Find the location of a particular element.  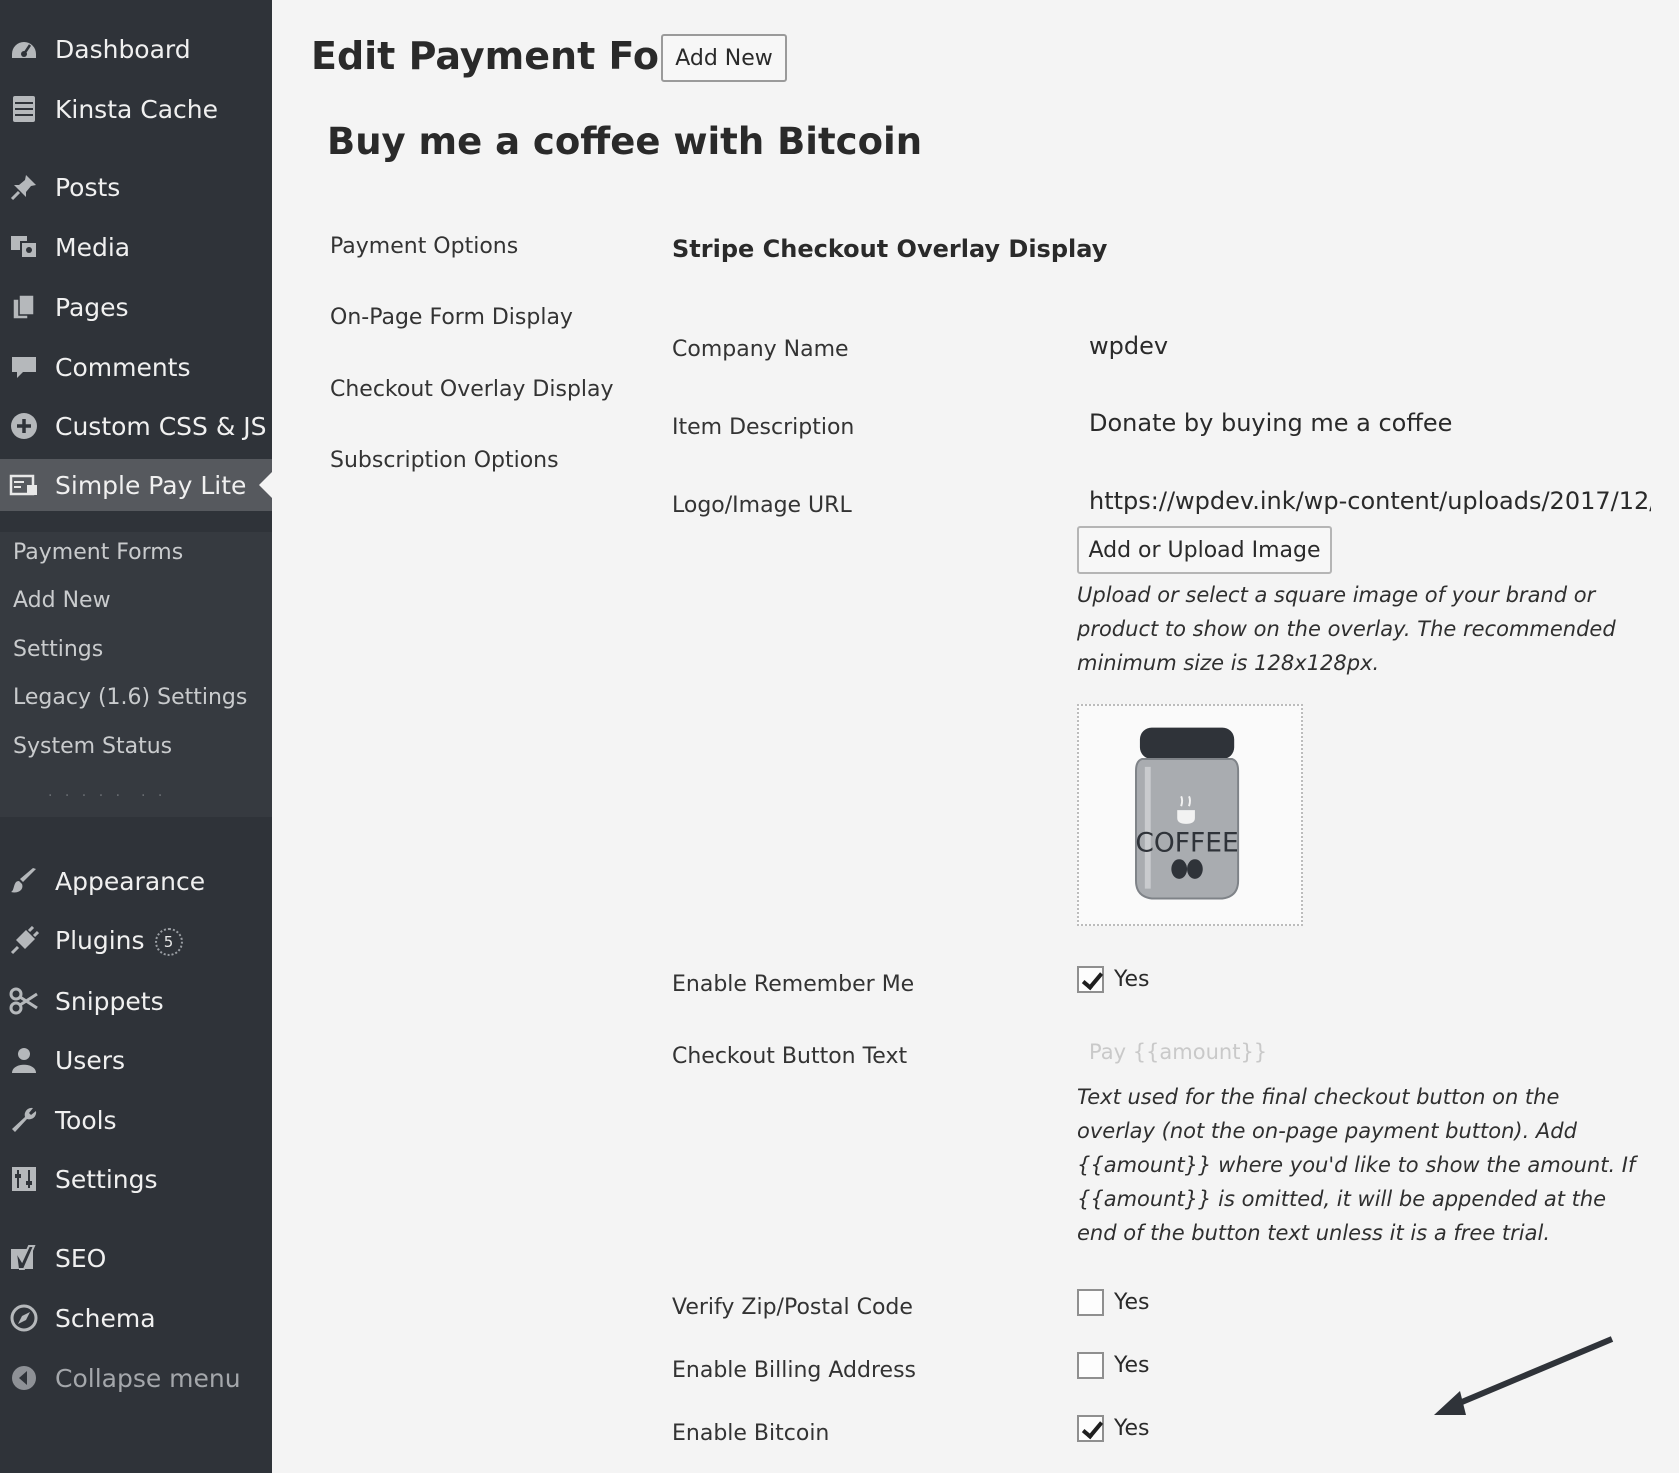

sidebar-item-custom-css-js: Custom CSS & JS is located at coordinates (136, 426).